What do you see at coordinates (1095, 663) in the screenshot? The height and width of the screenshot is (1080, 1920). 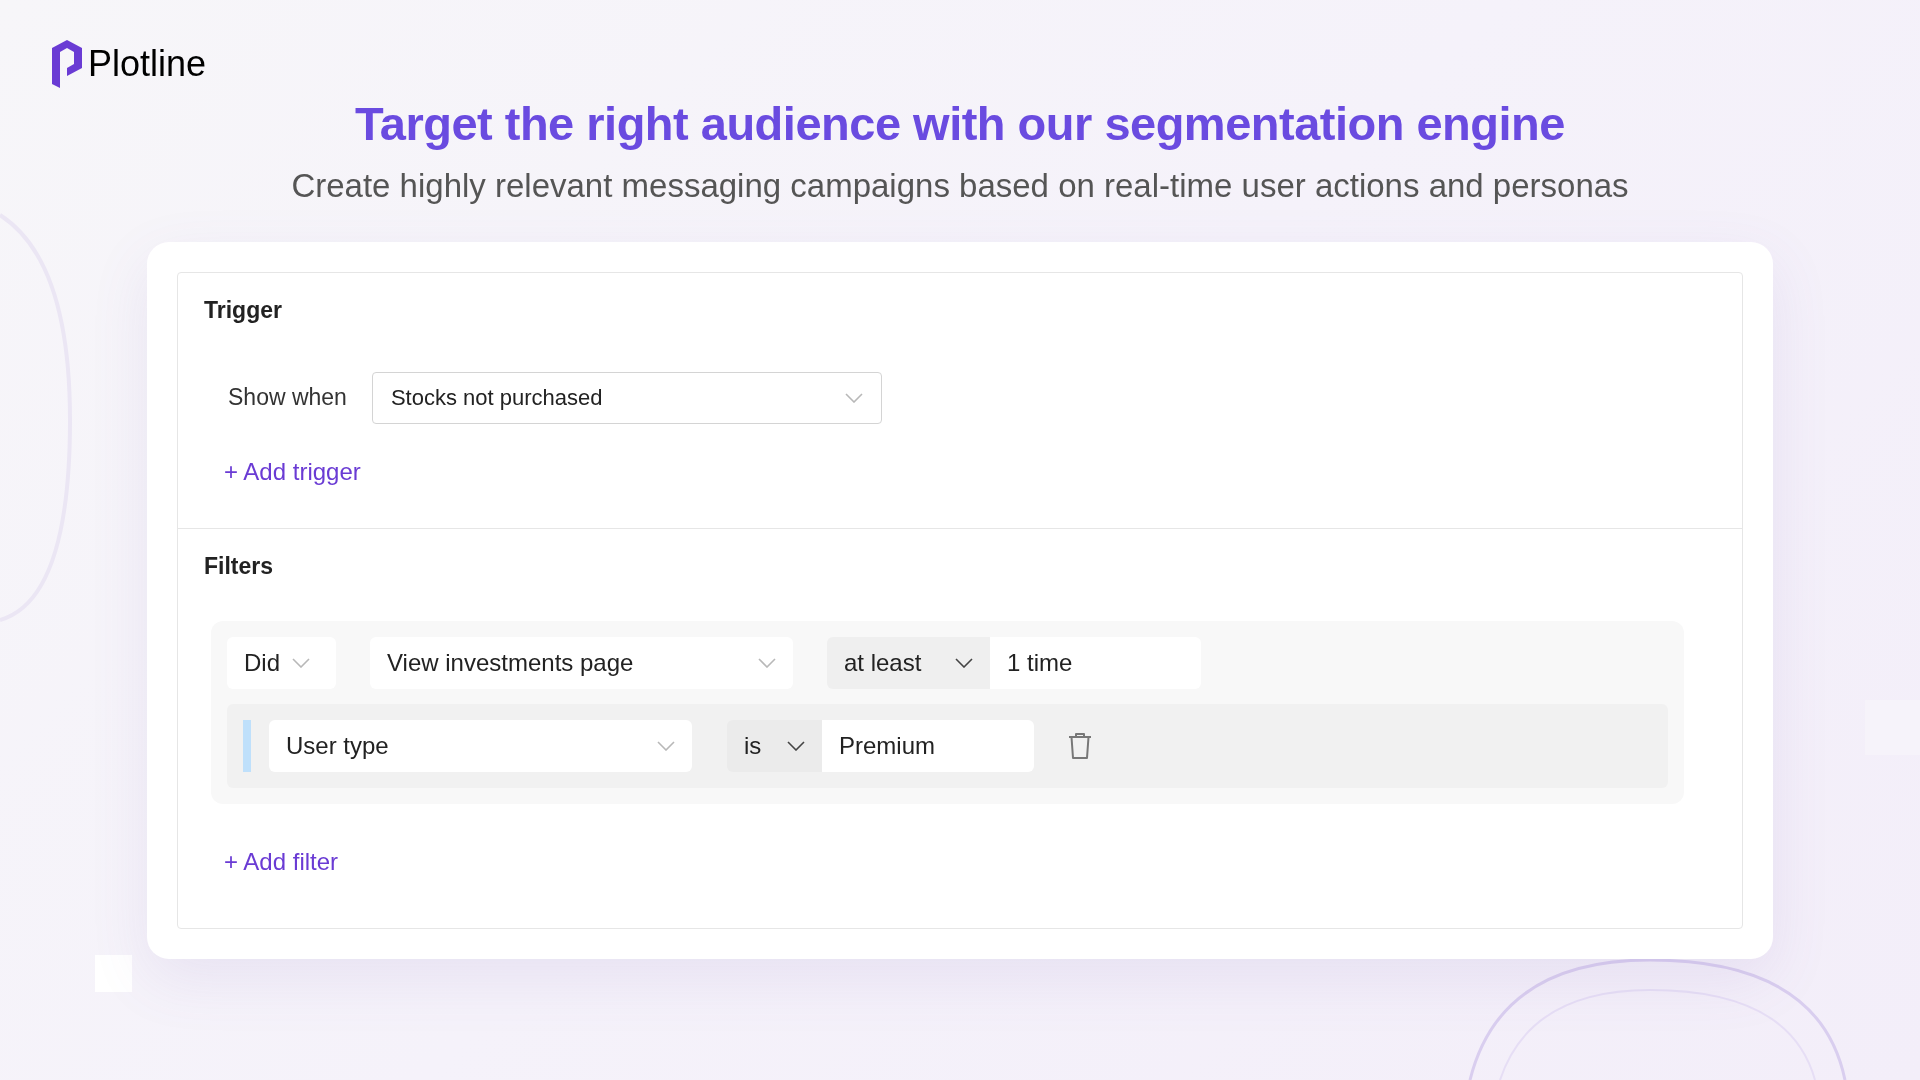 I see `count-input: 1 time` at bounding box center [1095, 663].